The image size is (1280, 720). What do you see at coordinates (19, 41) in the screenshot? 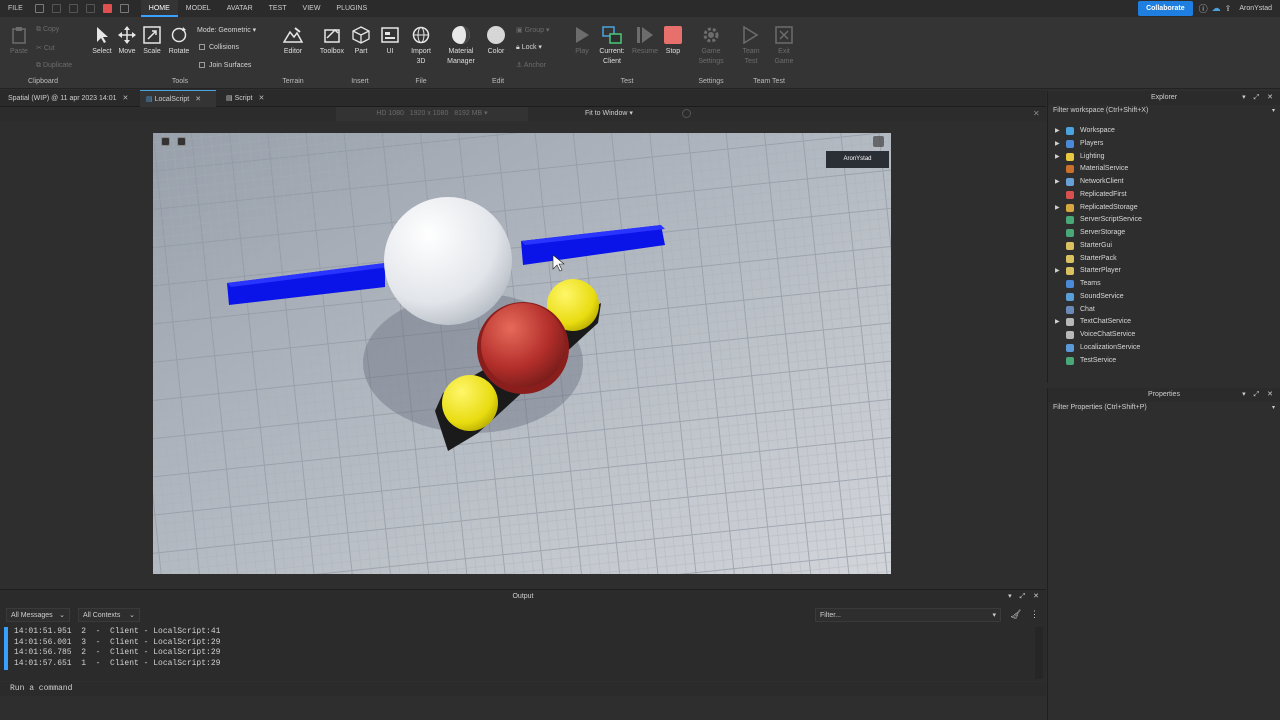
I see `paste-button: Paste` at bounding box center [19, 41].